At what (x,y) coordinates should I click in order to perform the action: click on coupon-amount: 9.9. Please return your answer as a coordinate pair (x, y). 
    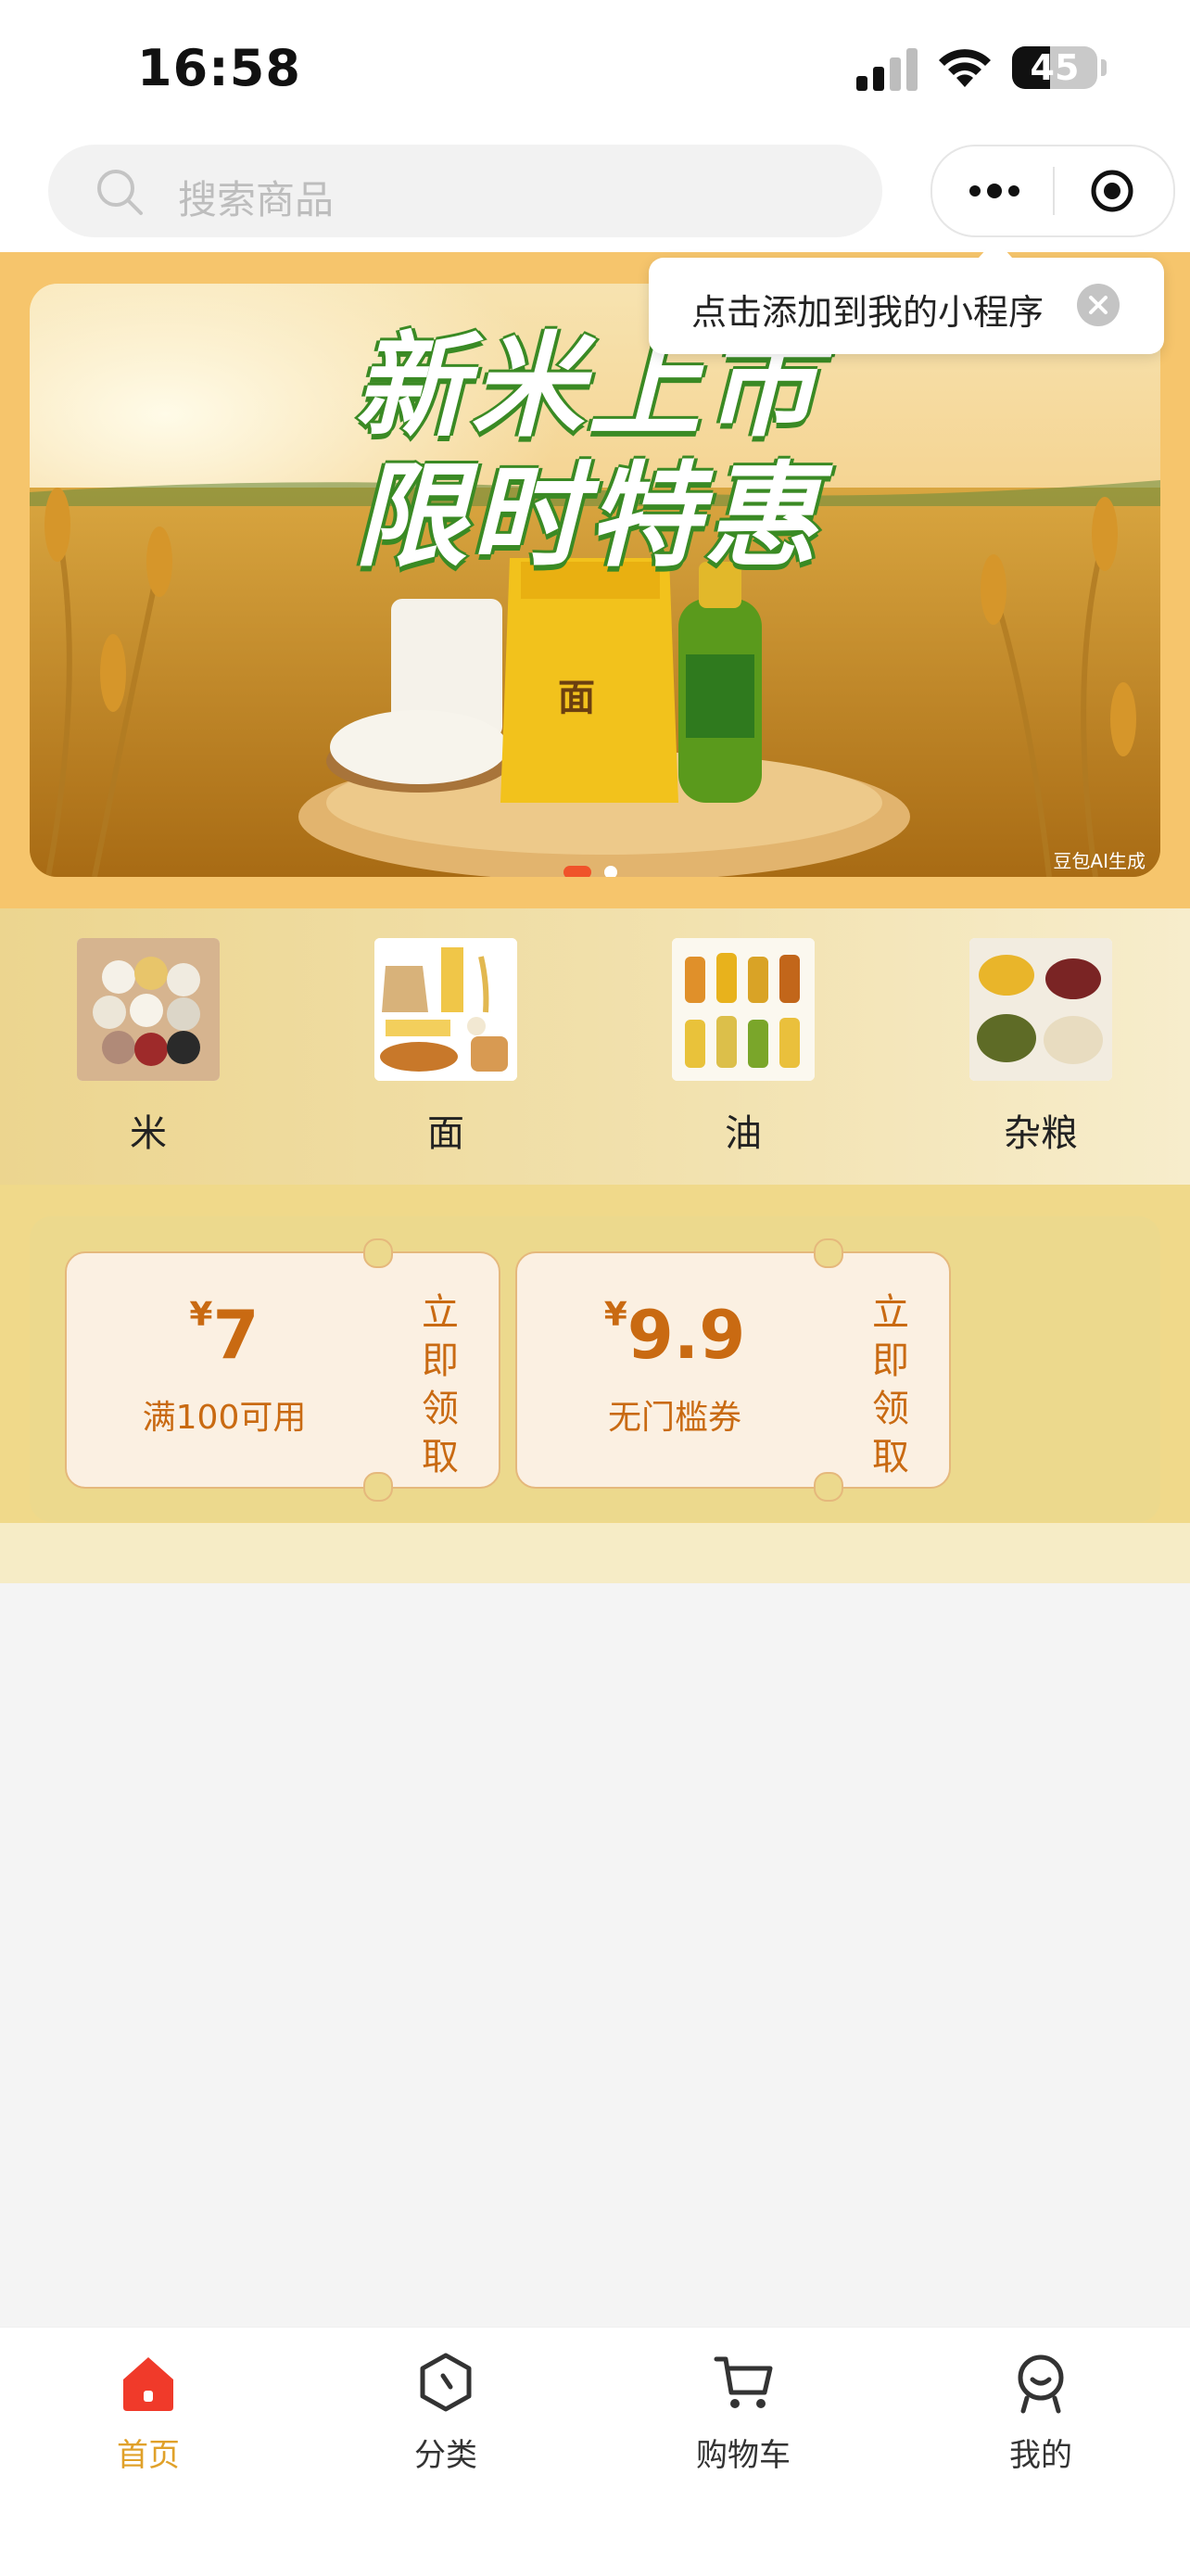
    Looking at the image, I should click on (686, 1335).